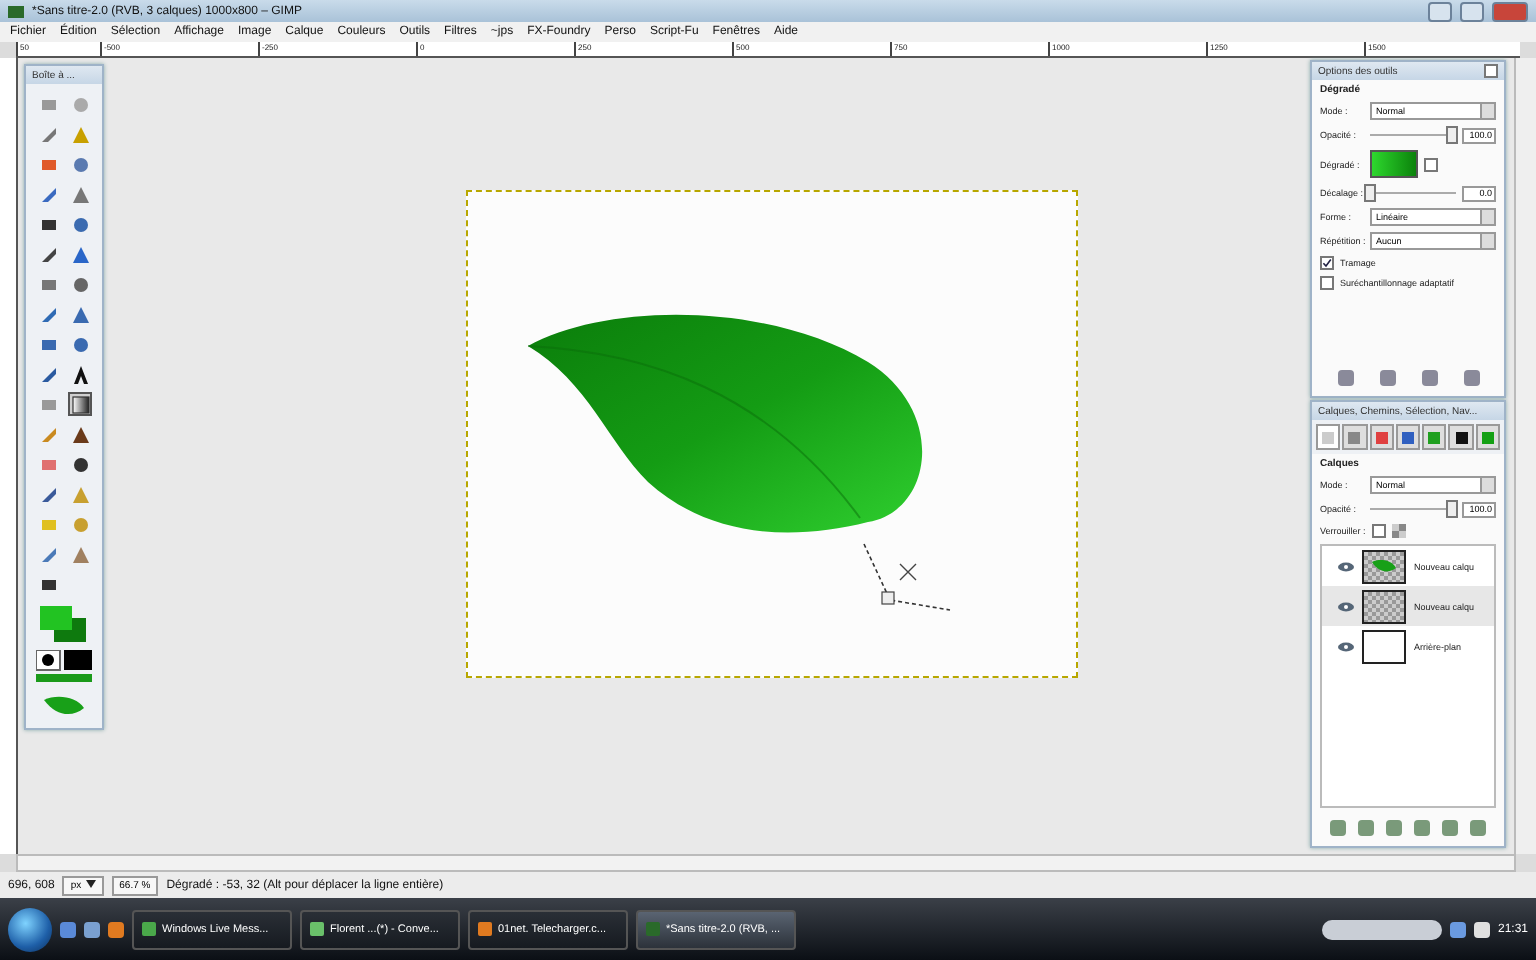 Image resolution: width=1536 pixels, height=960 pixels. I want to click on leaf-thumbnail-icon, so click(64, 706).